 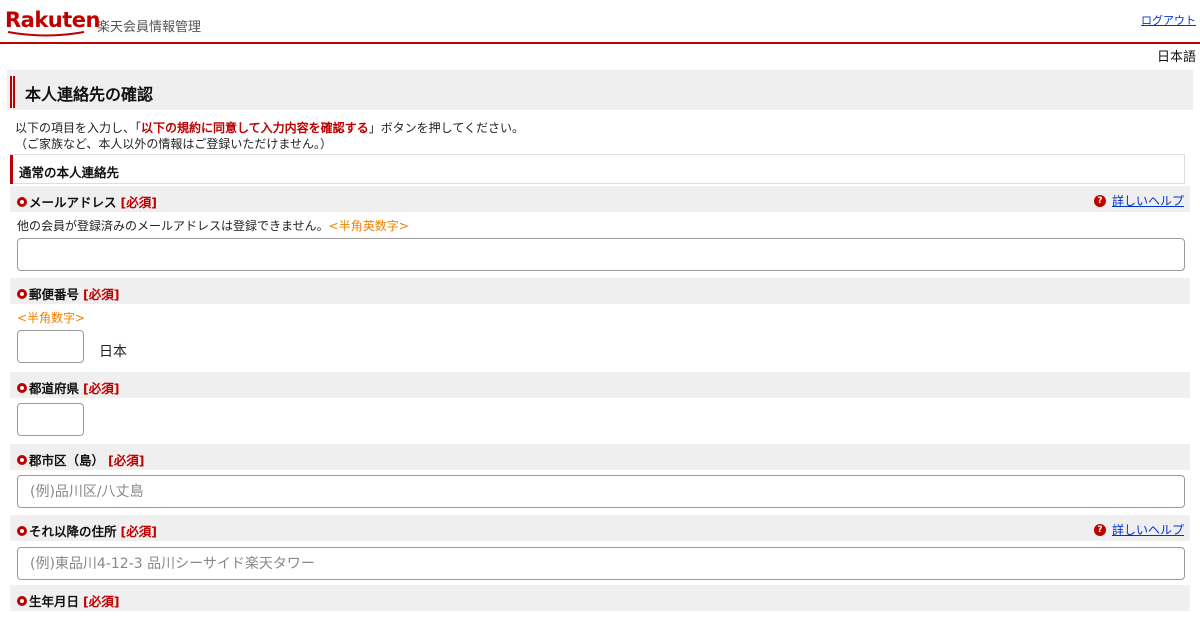 I want to click on email-note-text: 他の会員が登録済みのメールアドレスは登録できません。, so click(x=173, y=226).